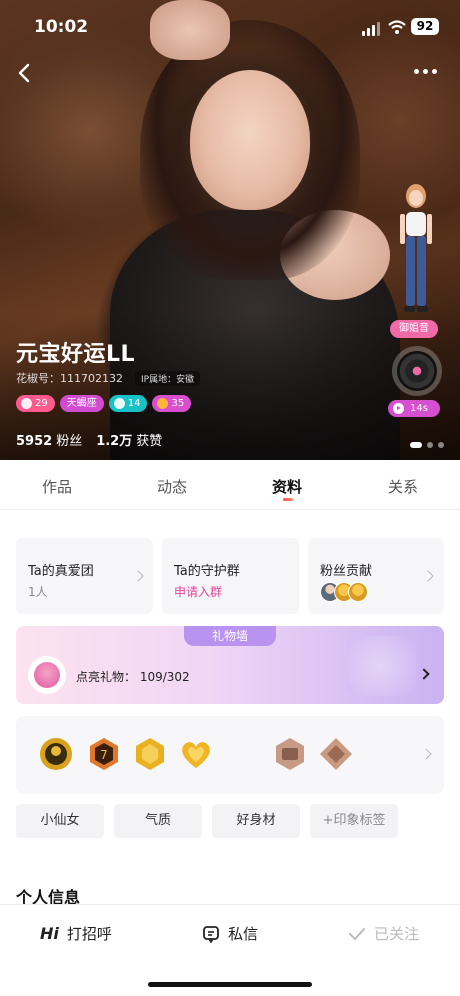 This screenshot has width=460, height=996. What do you see at coordinates (89, 439) in the screenshot?
I see `profile-stats: 5952 粉丝 1.2万 获赞` at bounding box center [89, 439].